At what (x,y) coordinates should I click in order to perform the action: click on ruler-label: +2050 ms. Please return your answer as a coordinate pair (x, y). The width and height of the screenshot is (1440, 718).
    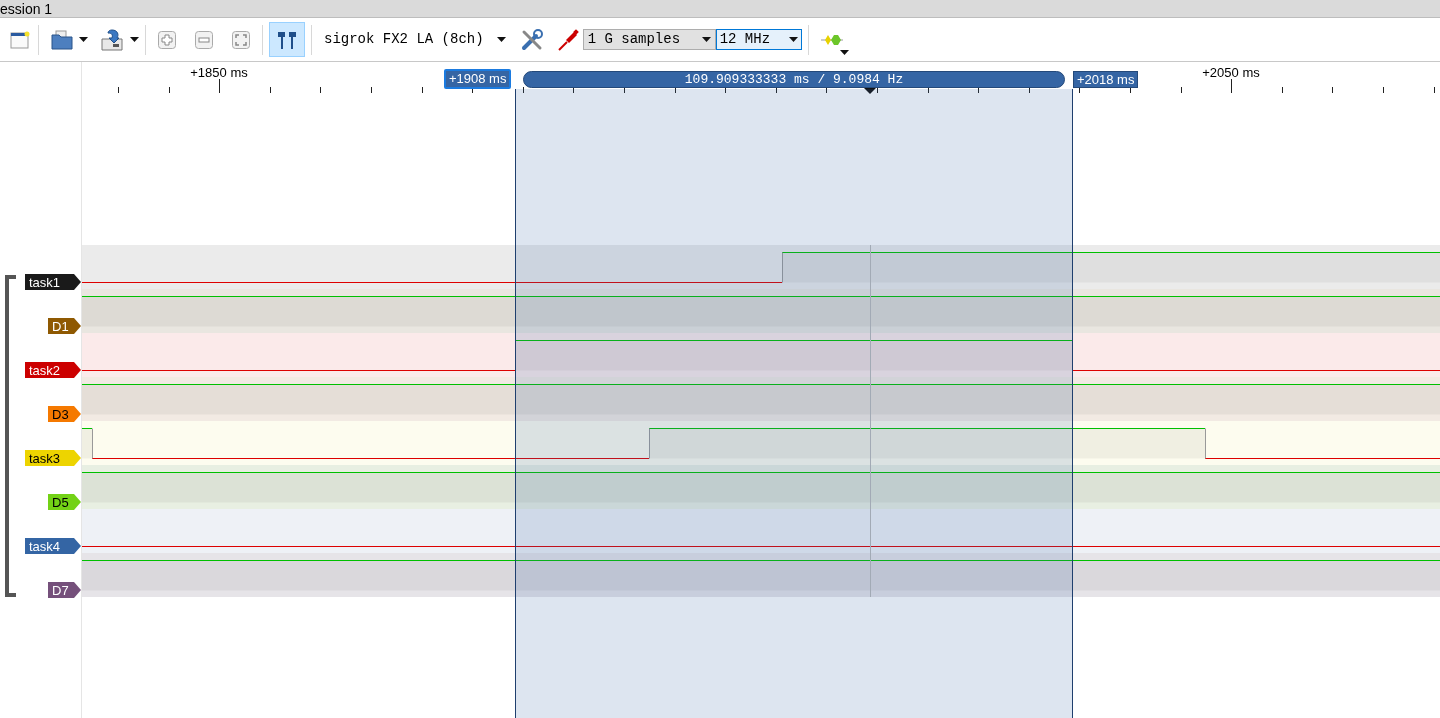
    Looking at the image, I should click on (1231, 73).